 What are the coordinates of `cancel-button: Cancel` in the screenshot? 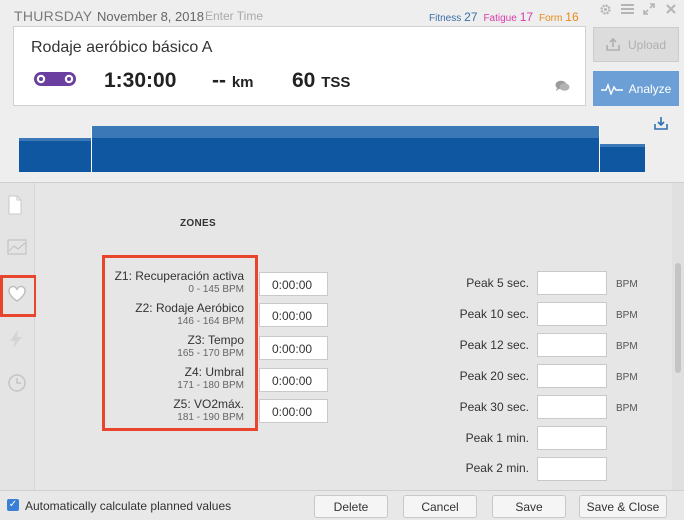 It's located at (440, 506).